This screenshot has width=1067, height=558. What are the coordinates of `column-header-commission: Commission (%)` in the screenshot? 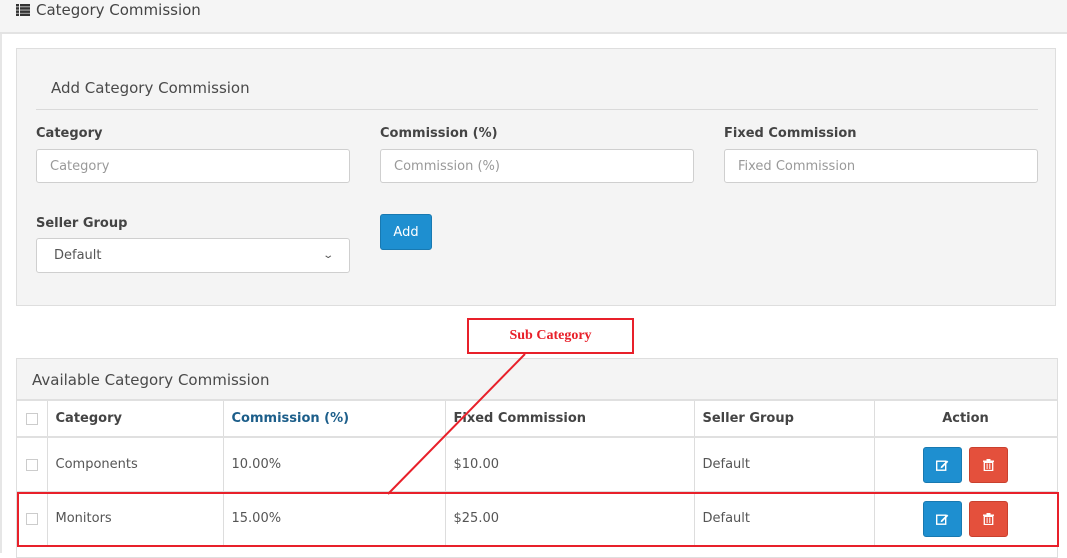 It's located at (334, 419).